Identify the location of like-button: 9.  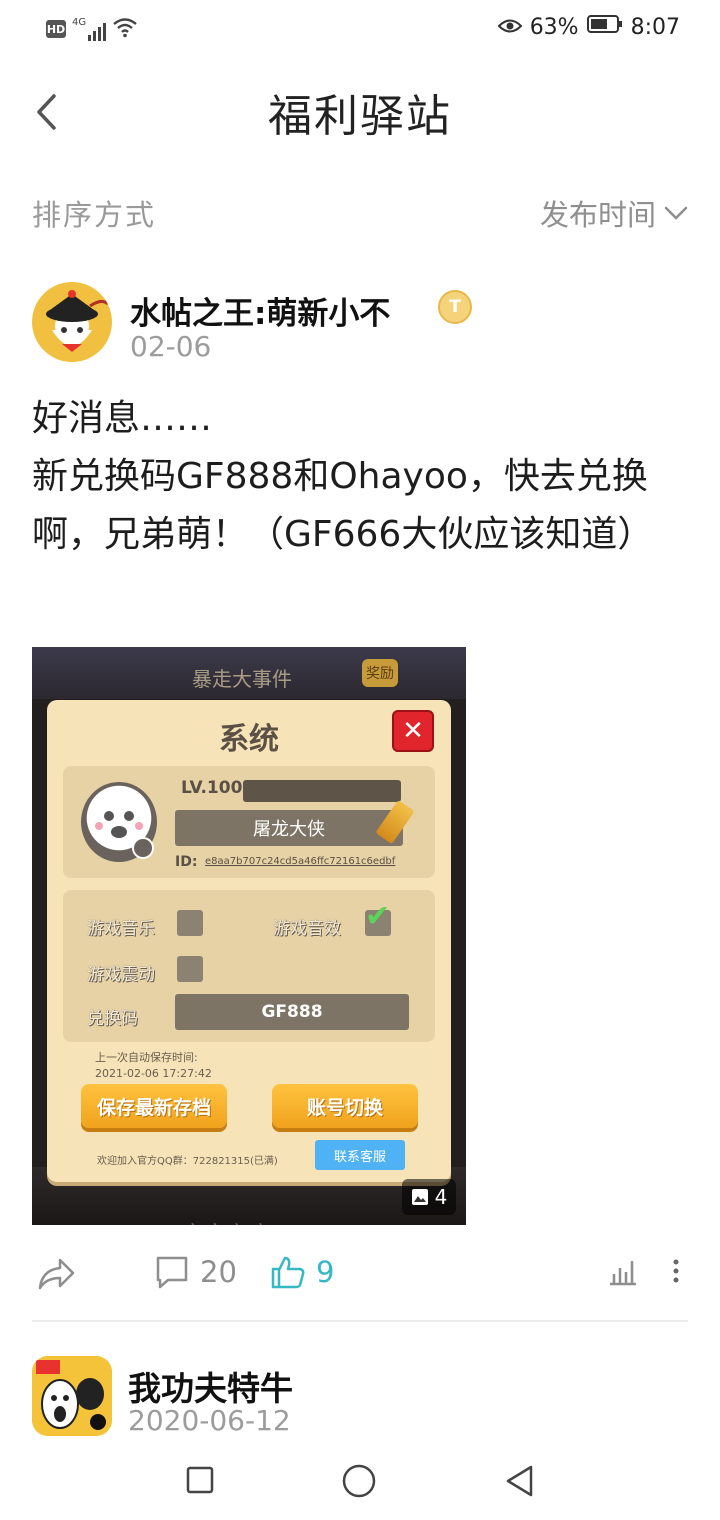
(302, 1272).